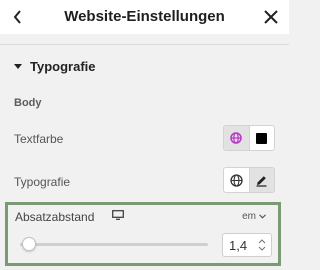 This screenshot has height=270, width=320. Describe the element at coordinates (29, 244) in the screenshot. I see `slider-thumb` at that location.